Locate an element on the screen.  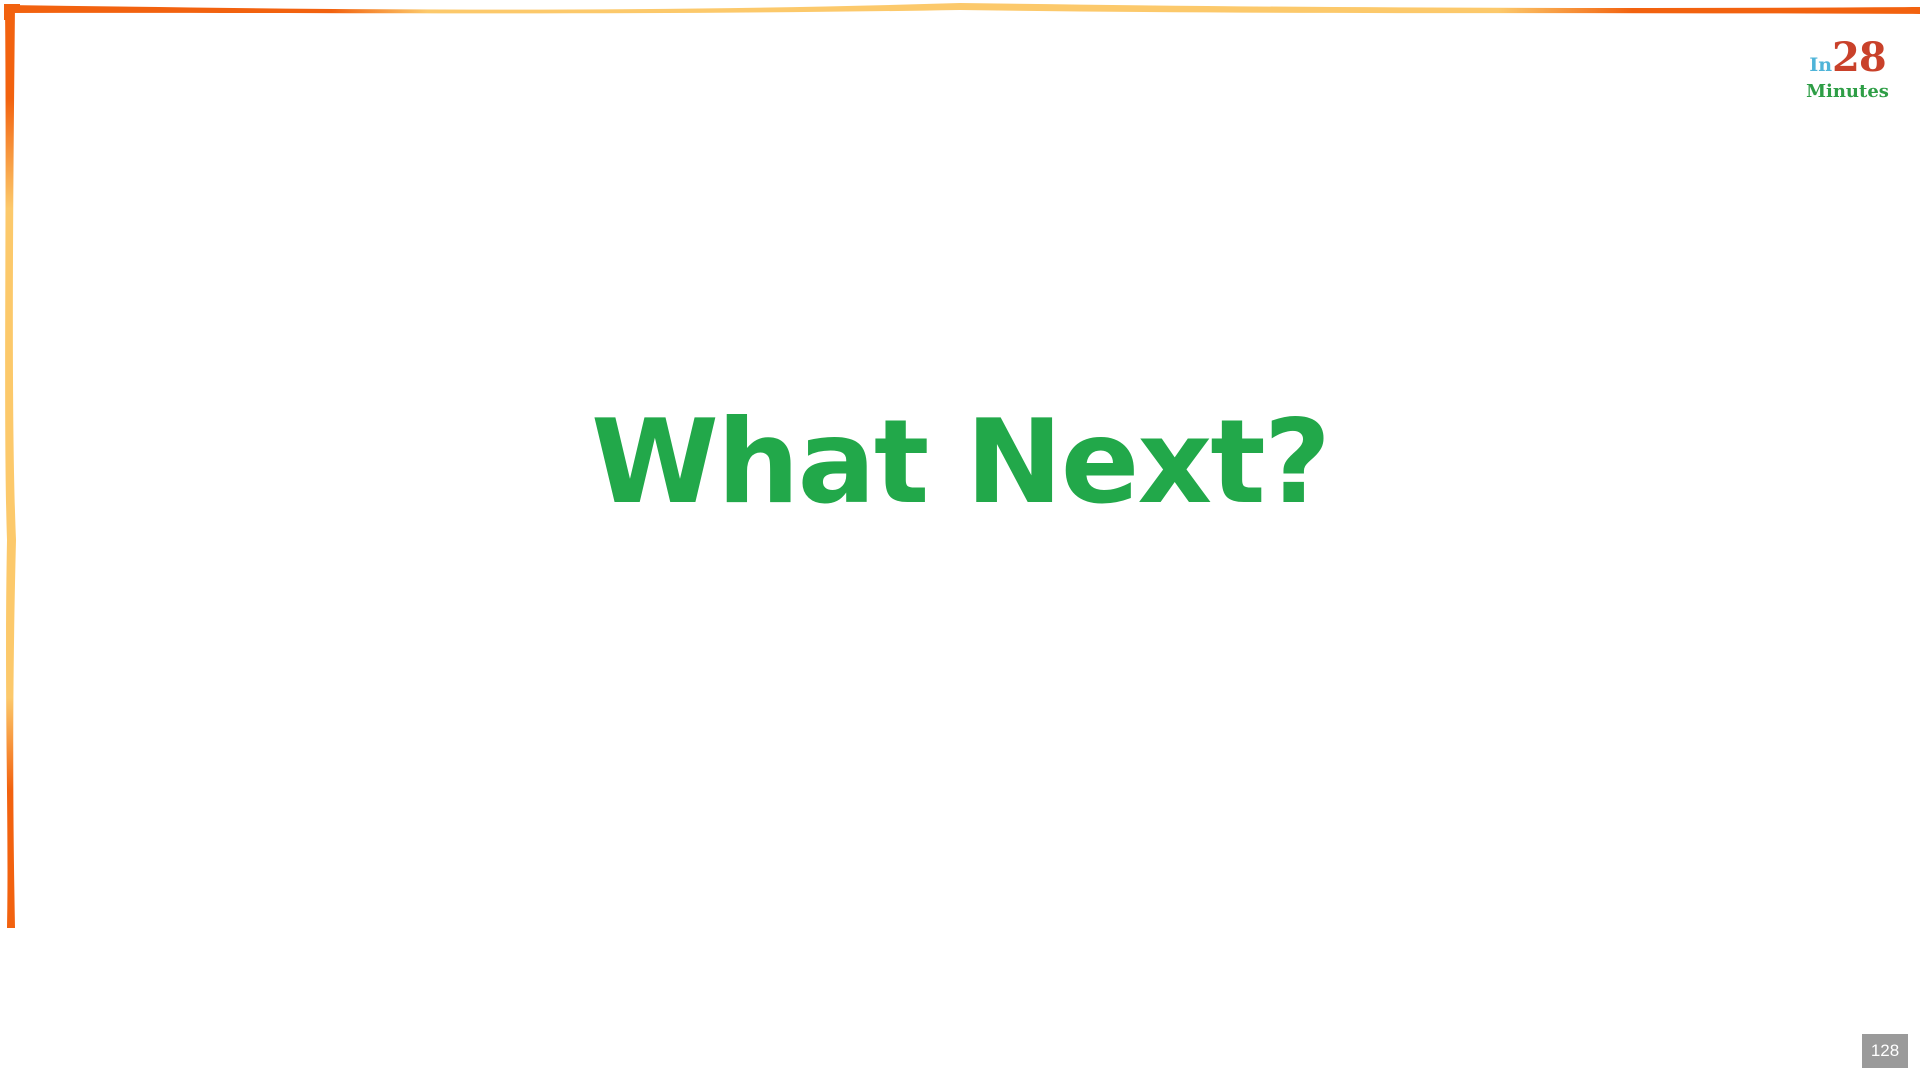
in28minutes-logo: In28 Minutes is located at coordinates (1847, 71).